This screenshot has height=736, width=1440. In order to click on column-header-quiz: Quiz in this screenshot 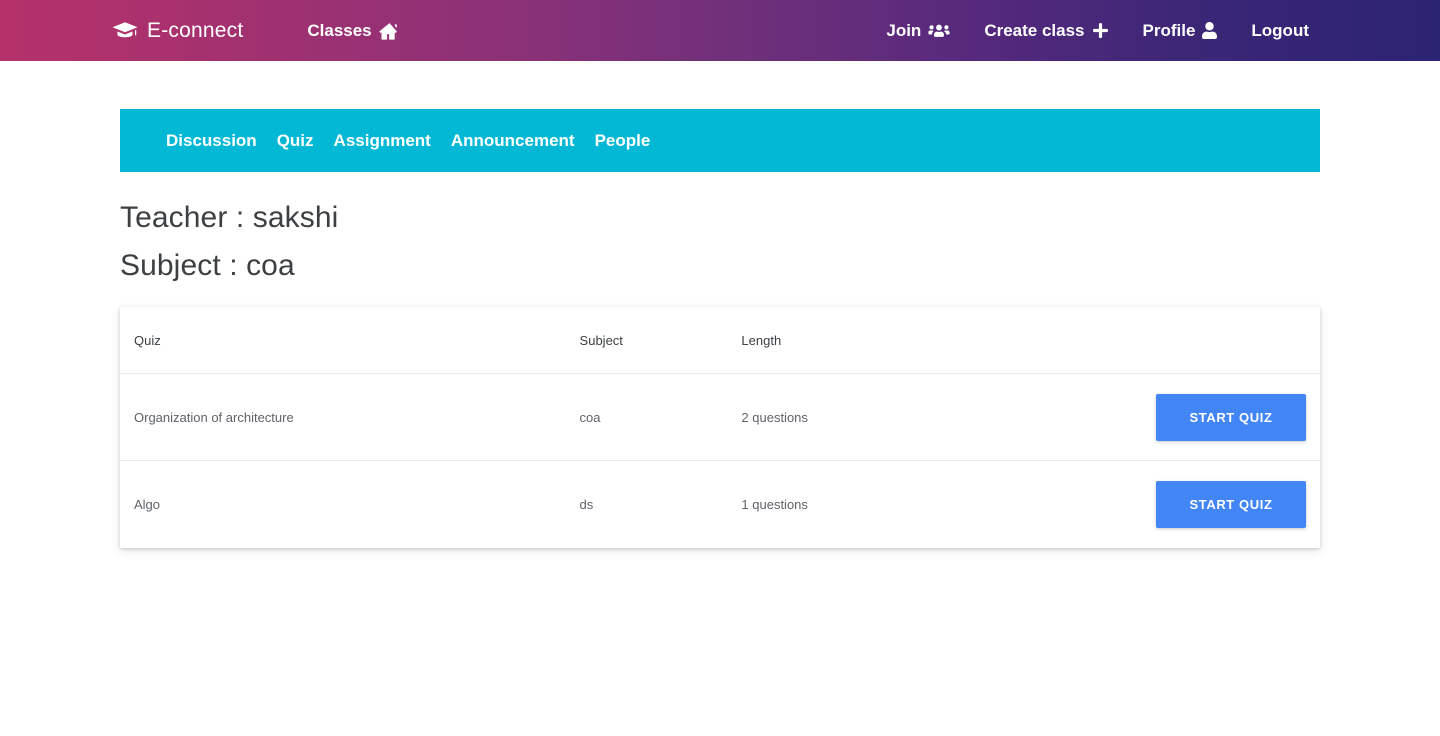, I will do `click(350, 340)`.